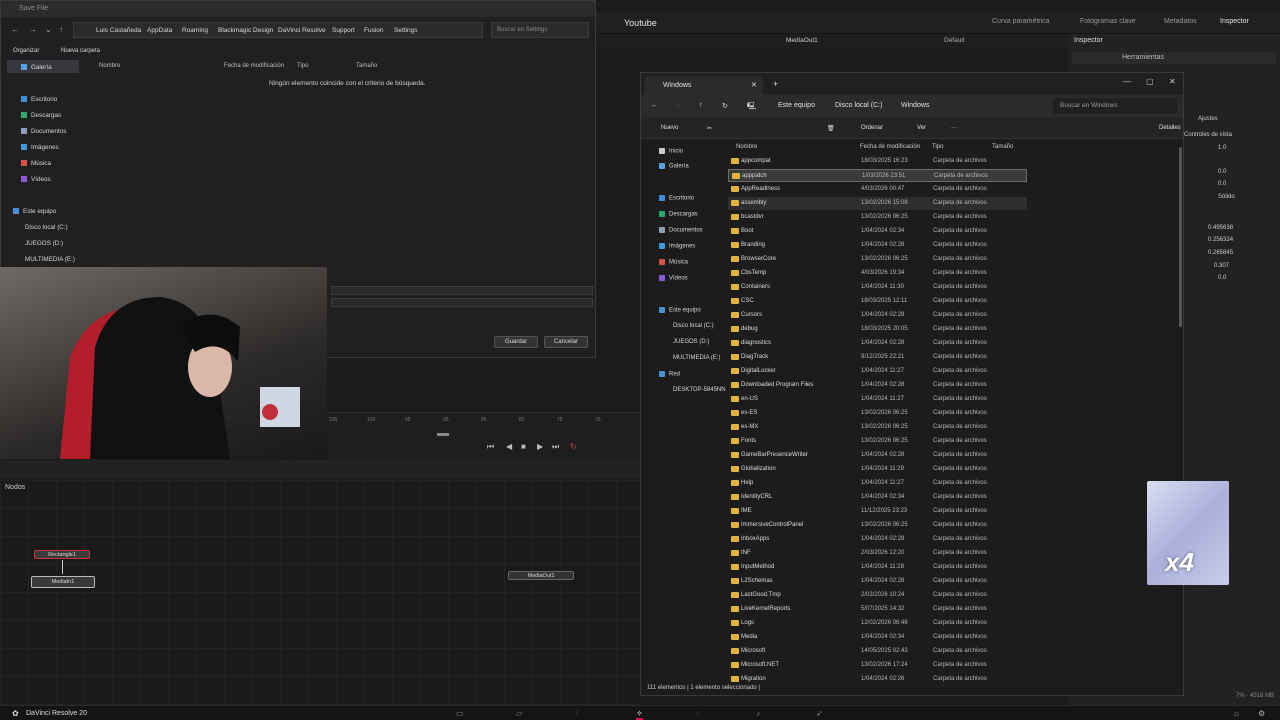 Image resolution: width=1280 pixels, height=720 pixels. I want to click on new-button: Nuevo, so click(669, 128).